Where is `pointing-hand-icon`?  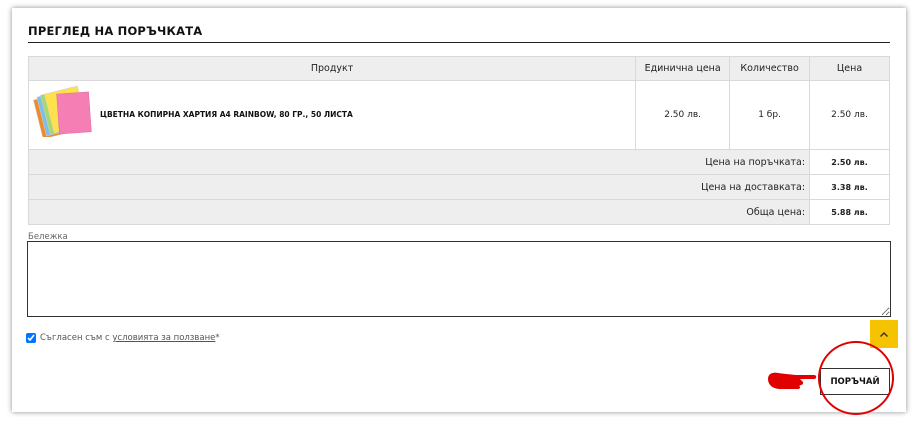
pointing-hand-icon is located at coordinates (792, 380).